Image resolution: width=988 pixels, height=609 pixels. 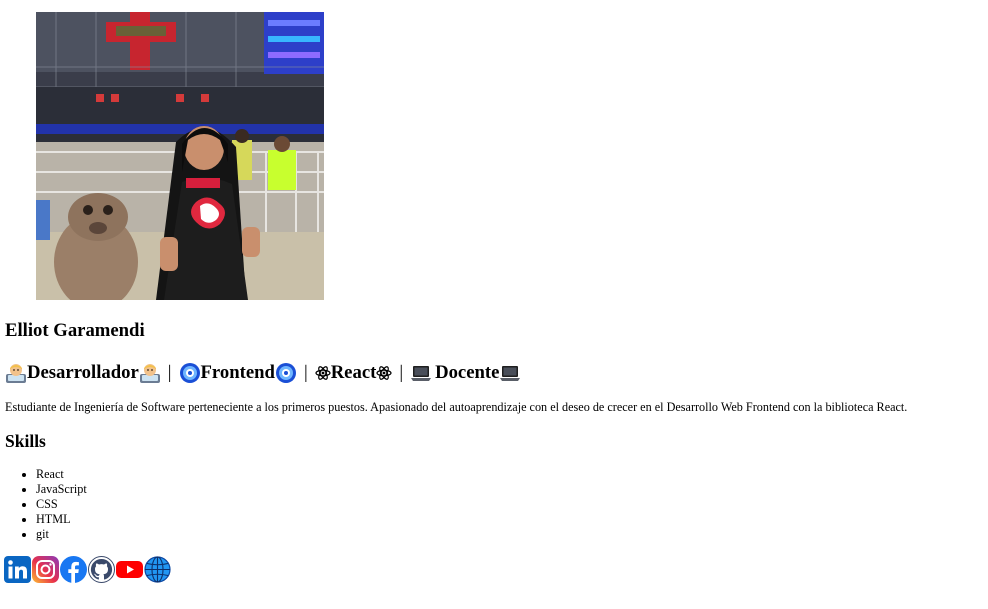 I want to click on role-developer: Desarrollador, so click(x=83, y=373).